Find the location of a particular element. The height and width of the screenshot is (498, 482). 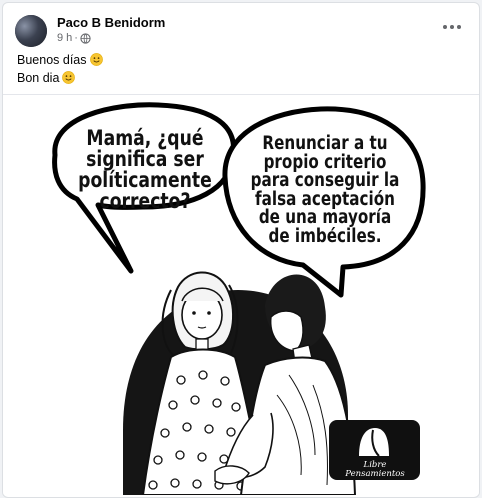

post-time: 9 h is located at coordinates (64, 38).